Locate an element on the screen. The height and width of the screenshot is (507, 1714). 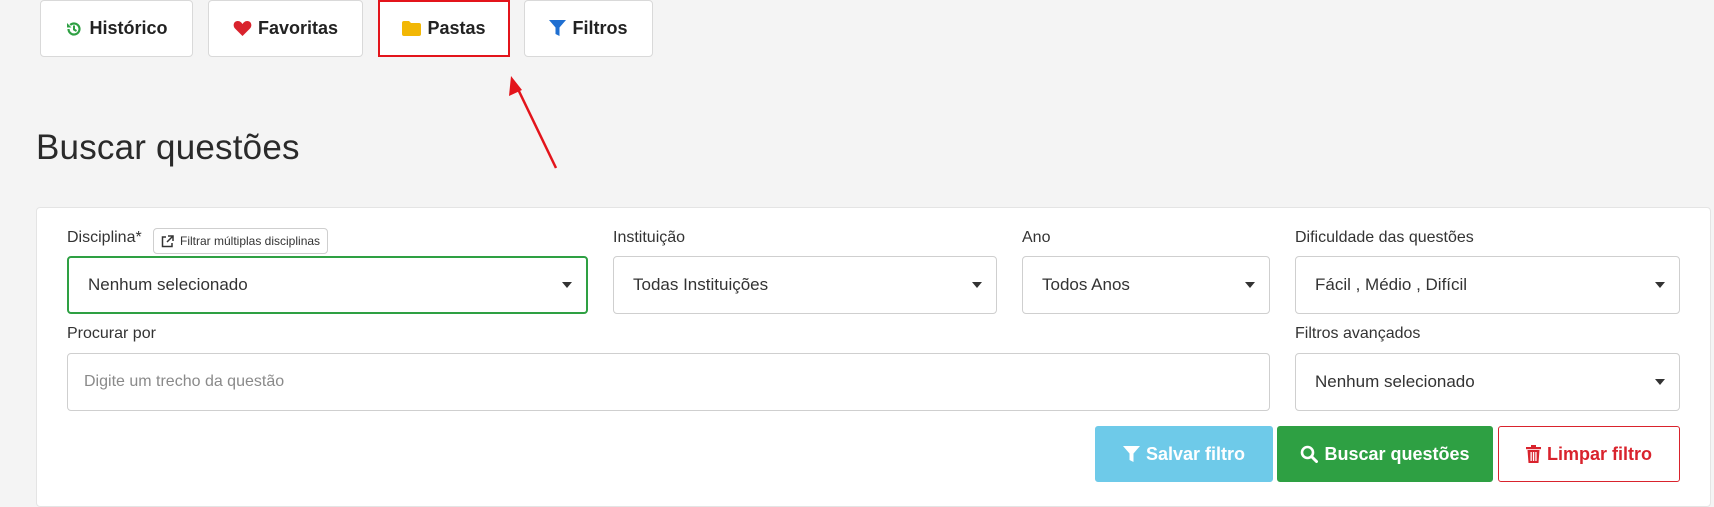
disciplina-select: Nenhum selecionado is located at coordinates (327, 285).